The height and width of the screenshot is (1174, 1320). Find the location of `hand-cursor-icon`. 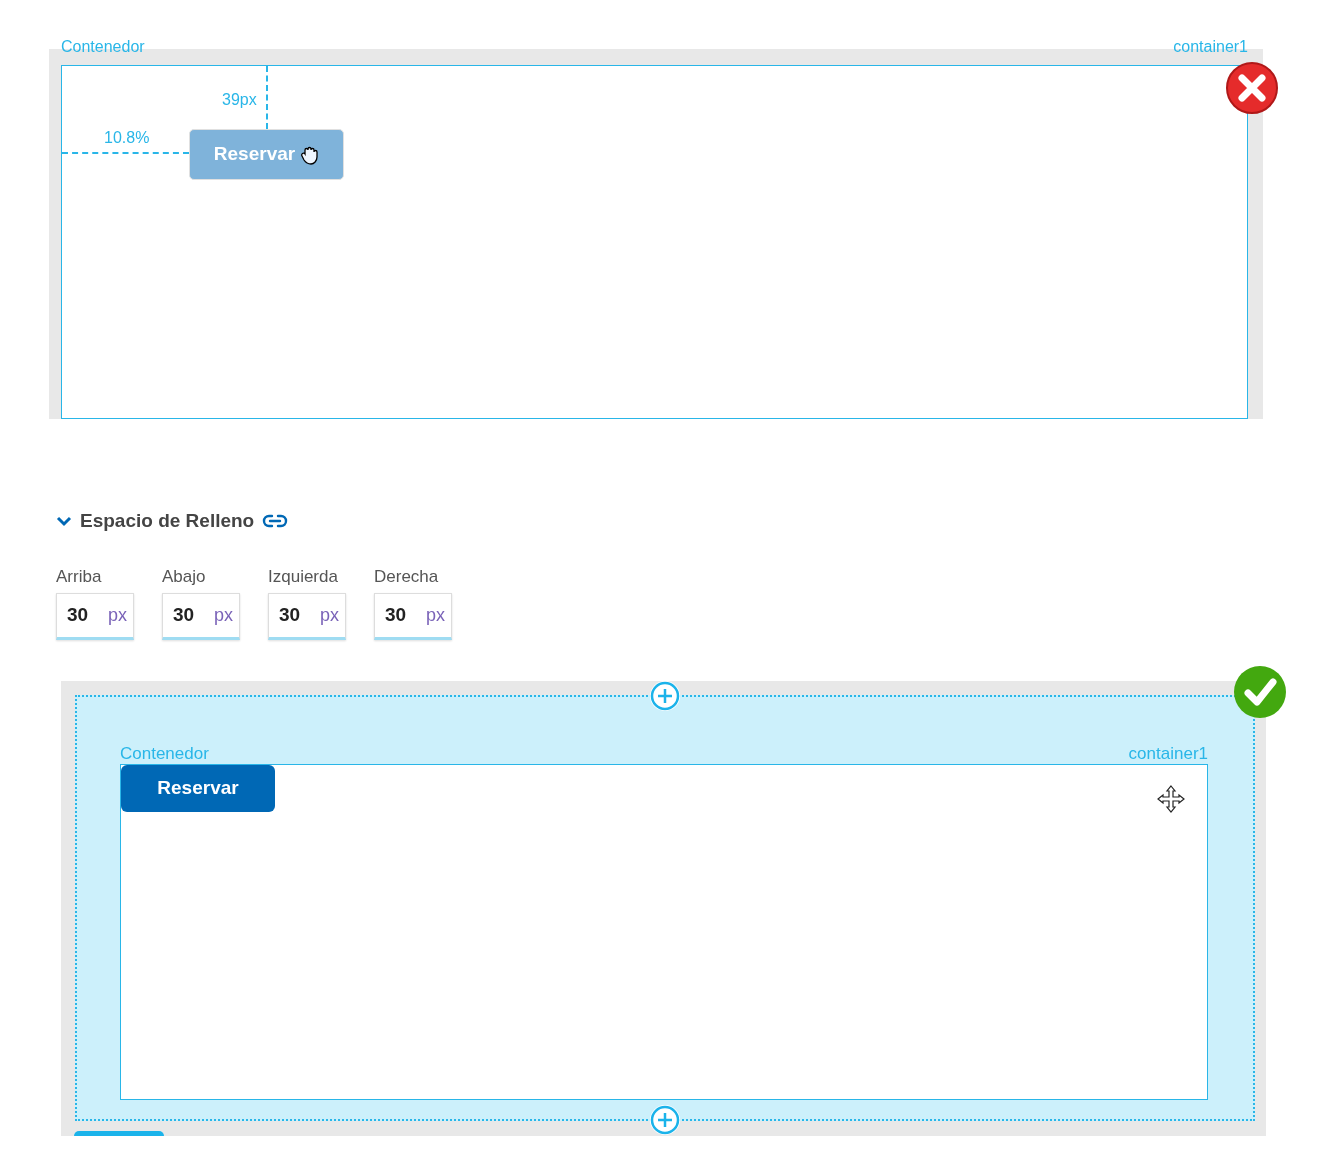

hand-cursor-icon is located at coordinates (310, 154).